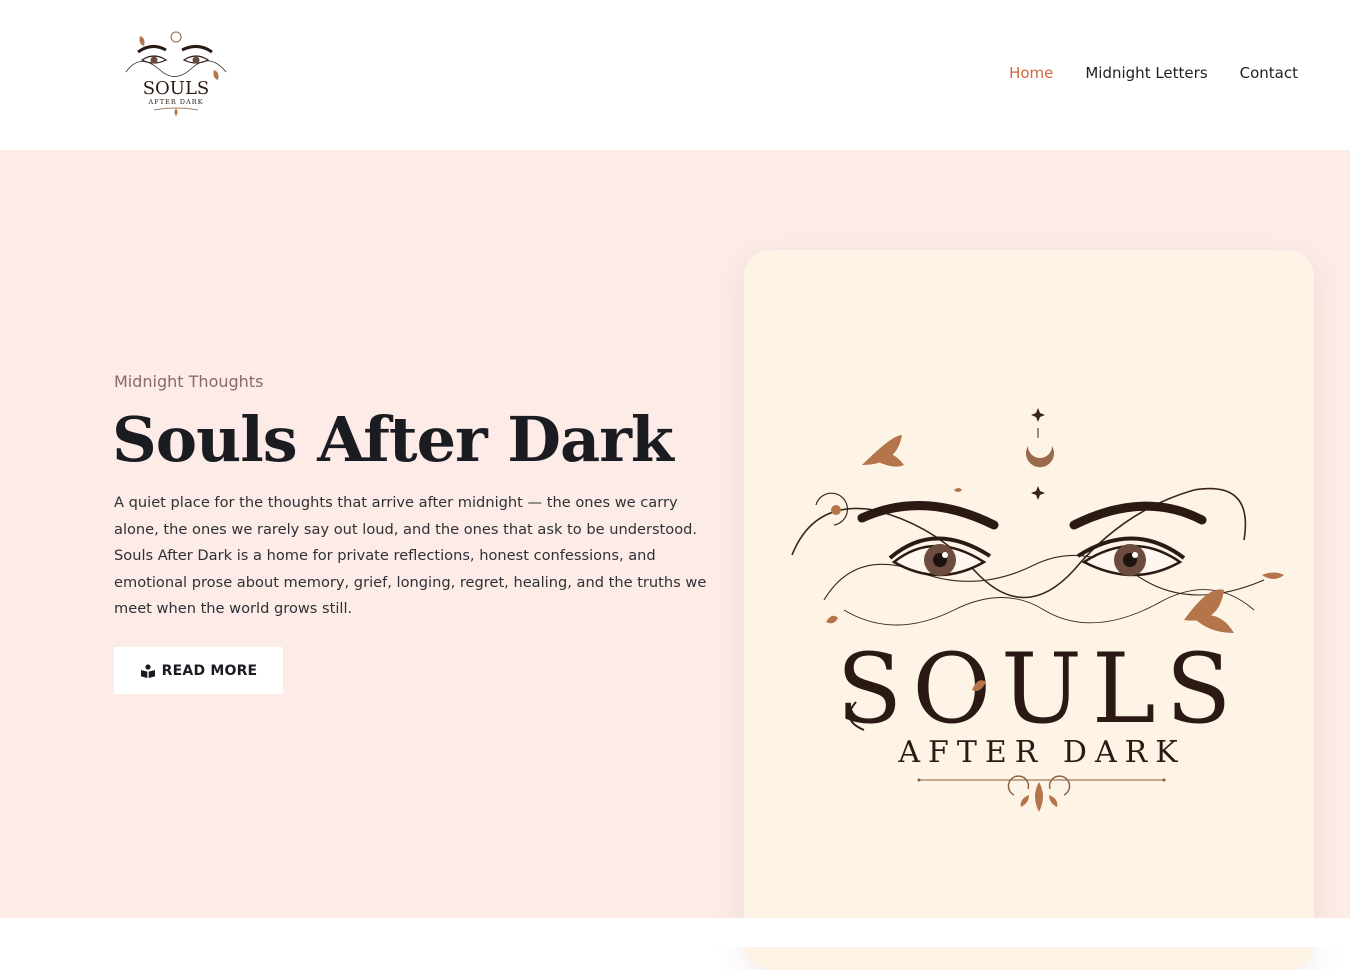  I want to click on read-more-label: READ MORE, so click(209, 670).